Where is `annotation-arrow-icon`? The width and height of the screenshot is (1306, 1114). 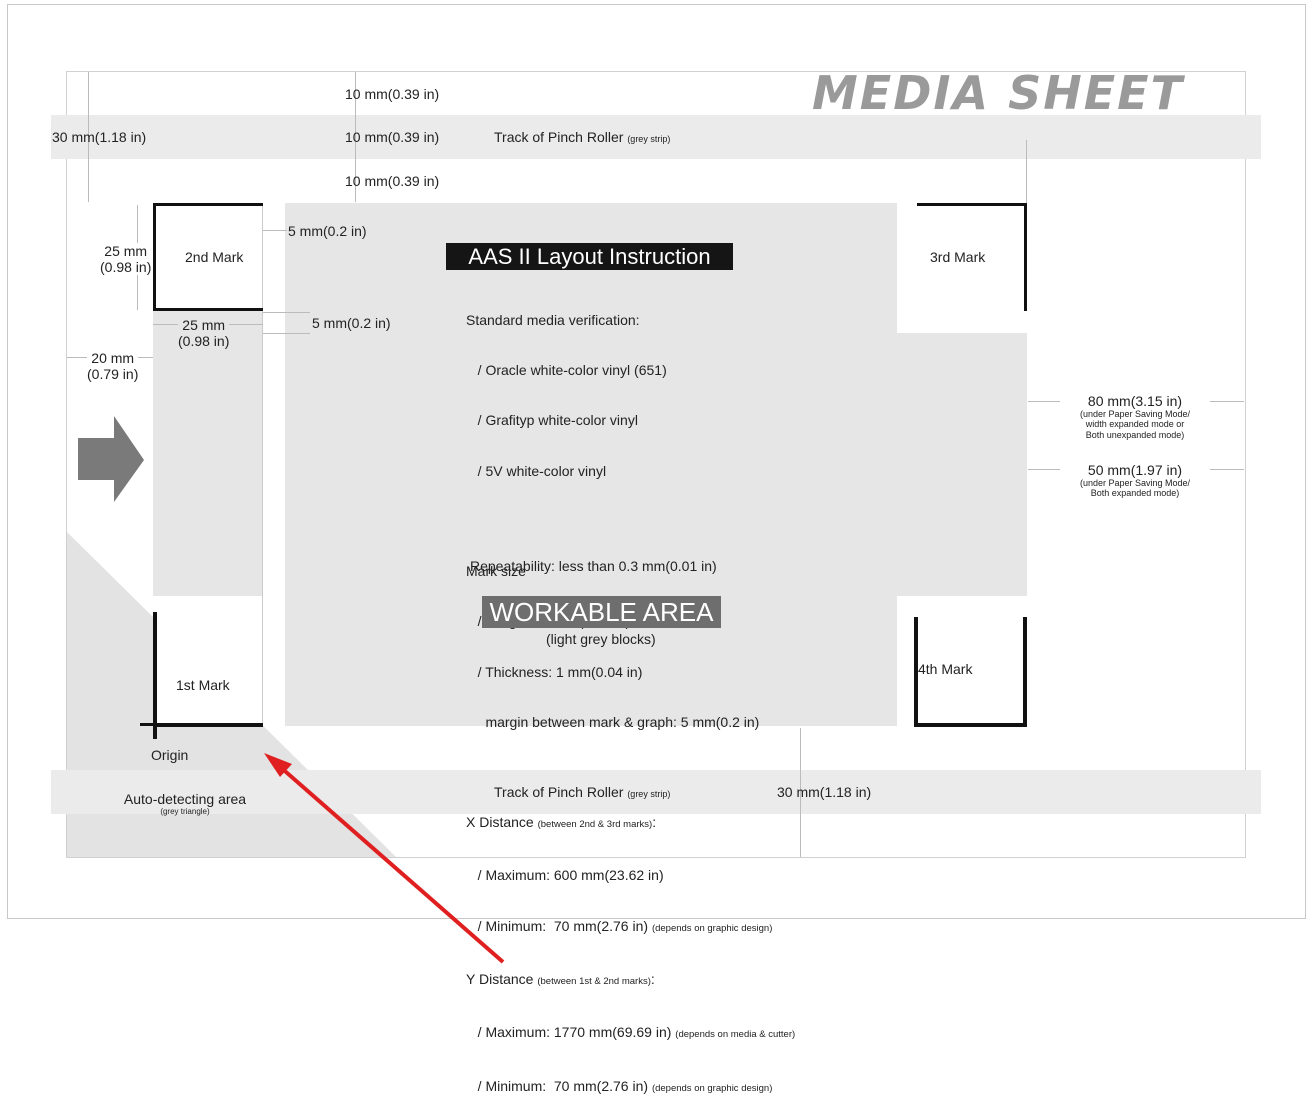
annotation-arrow-icon is located at coordinates (384, 858).